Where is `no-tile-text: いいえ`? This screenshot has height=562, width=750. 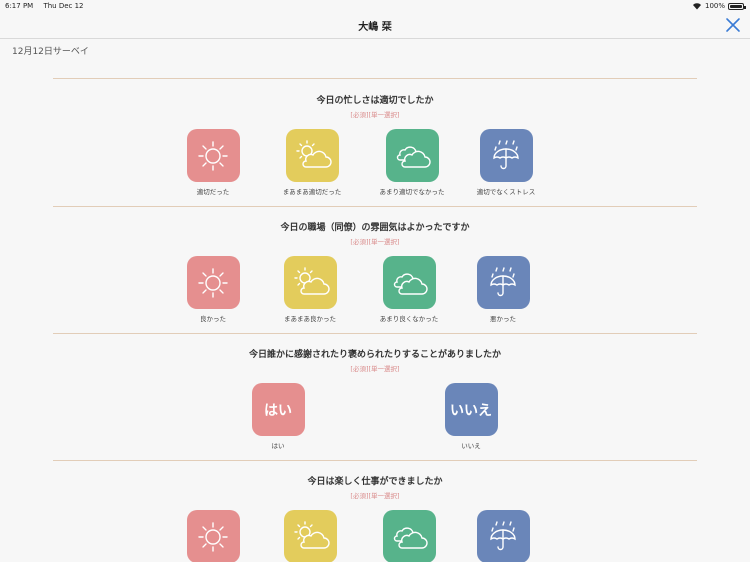 no-tile-text: いいえ is located at coordinates (471, 410).